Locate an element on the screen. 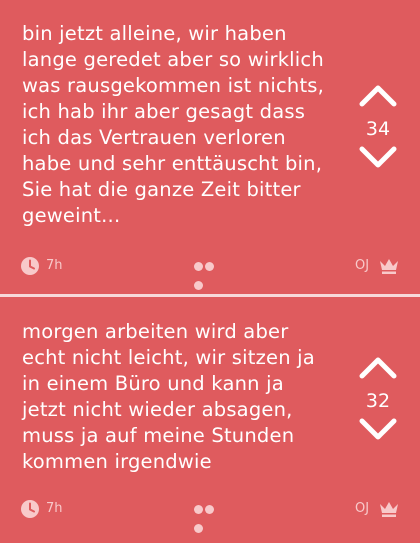  vote-control: 32 is located at coordinates (378, 401).